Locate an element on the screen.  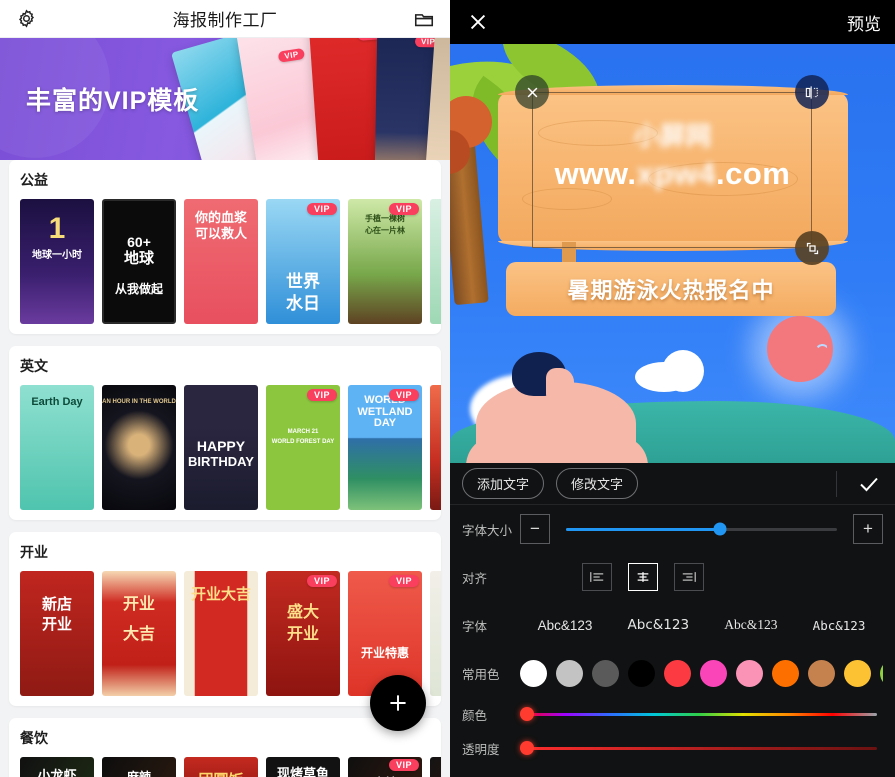
align-label: 对齐 is located at coordinates (475, 578).